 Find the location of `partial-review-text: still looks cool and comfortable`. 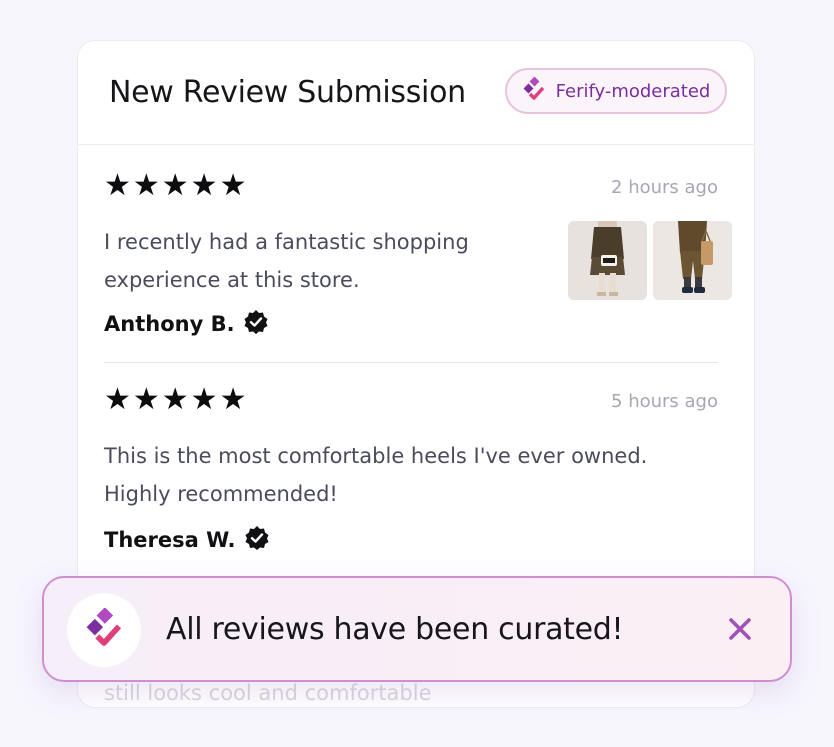

partial-review-text: still looks cool and comfortable is located at coordinates (268, 693).